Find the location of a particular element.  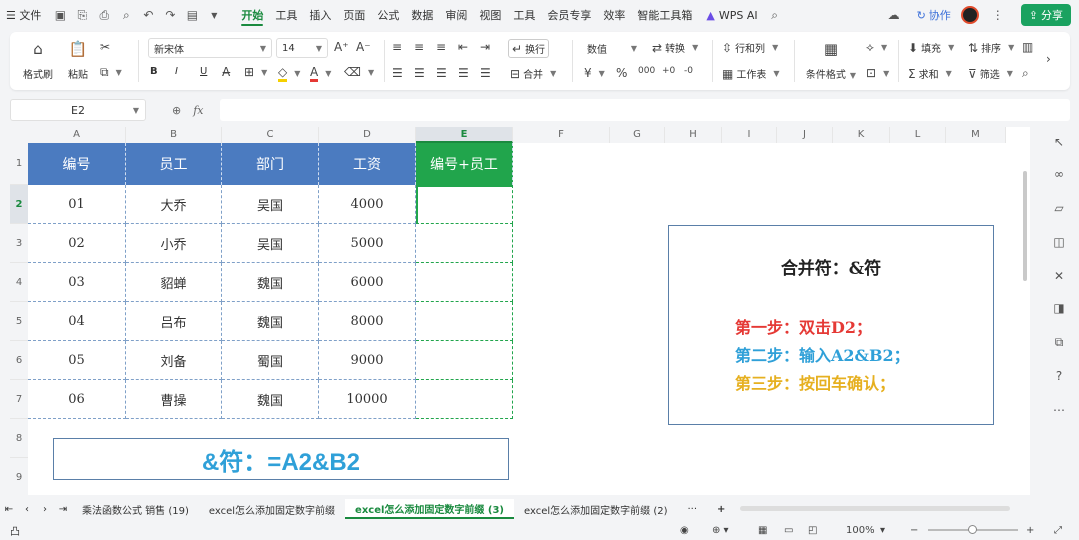

column-header-h: H is located at coordinates (693, 135).